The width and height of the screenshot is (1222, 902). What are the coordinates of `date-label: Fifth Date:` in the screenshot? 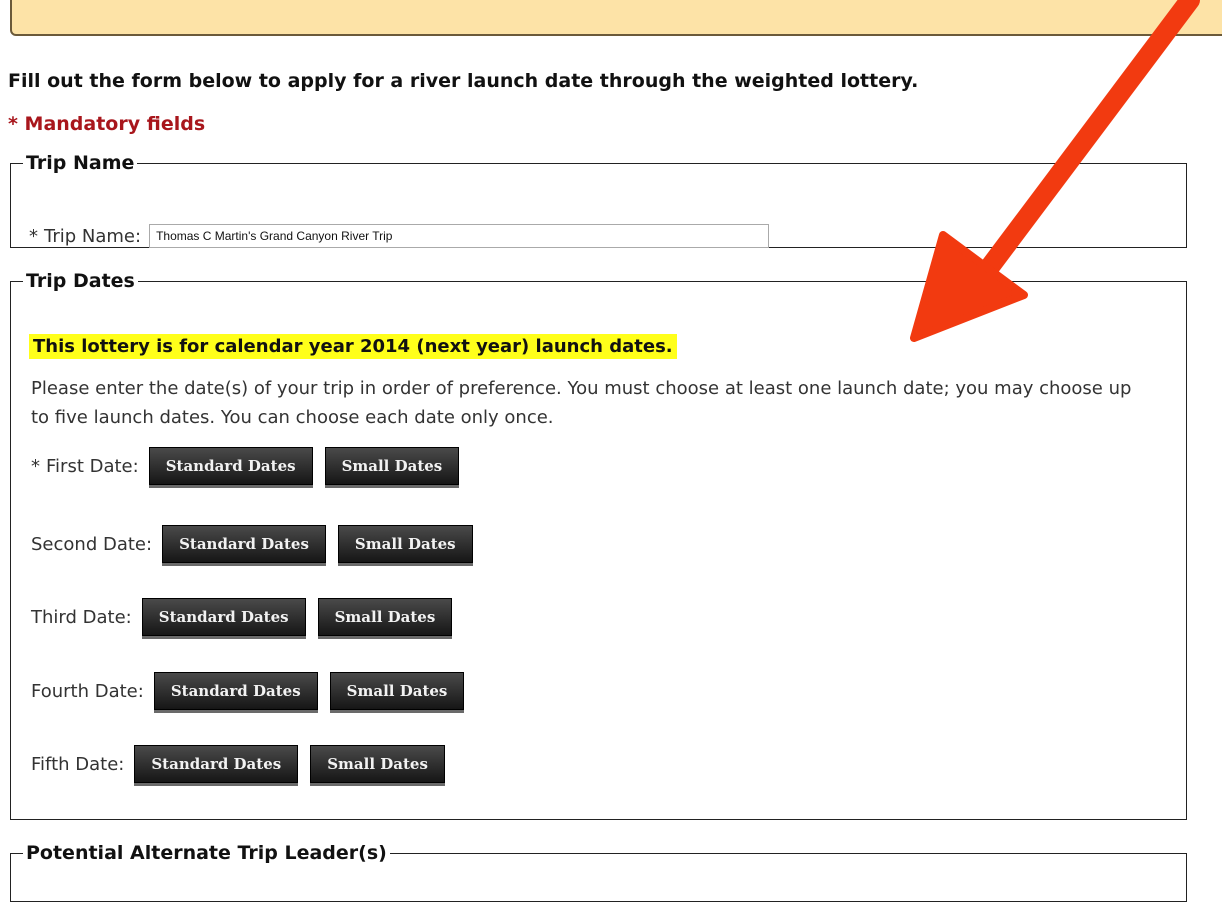 It's located at (78, 764).